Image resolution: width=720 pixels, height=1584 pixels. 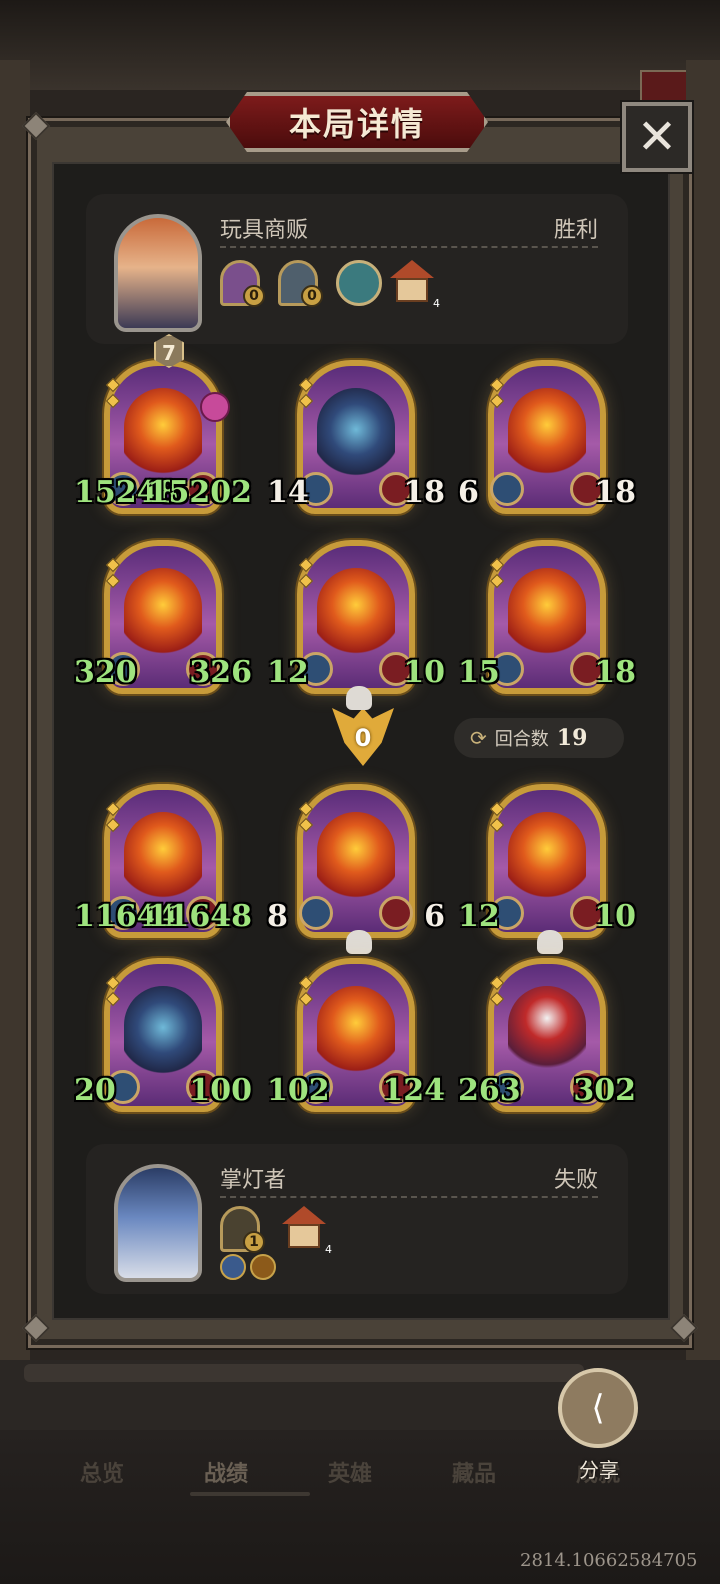 I want to click on tab-collection: 藏品, so click(x=474, y=1472).